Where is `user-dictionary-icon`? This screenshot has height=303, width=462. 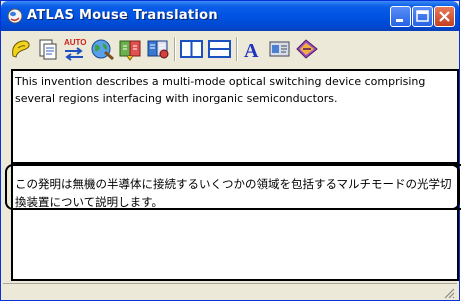 user-dictionary-icon is located at coordinates (158, 49).